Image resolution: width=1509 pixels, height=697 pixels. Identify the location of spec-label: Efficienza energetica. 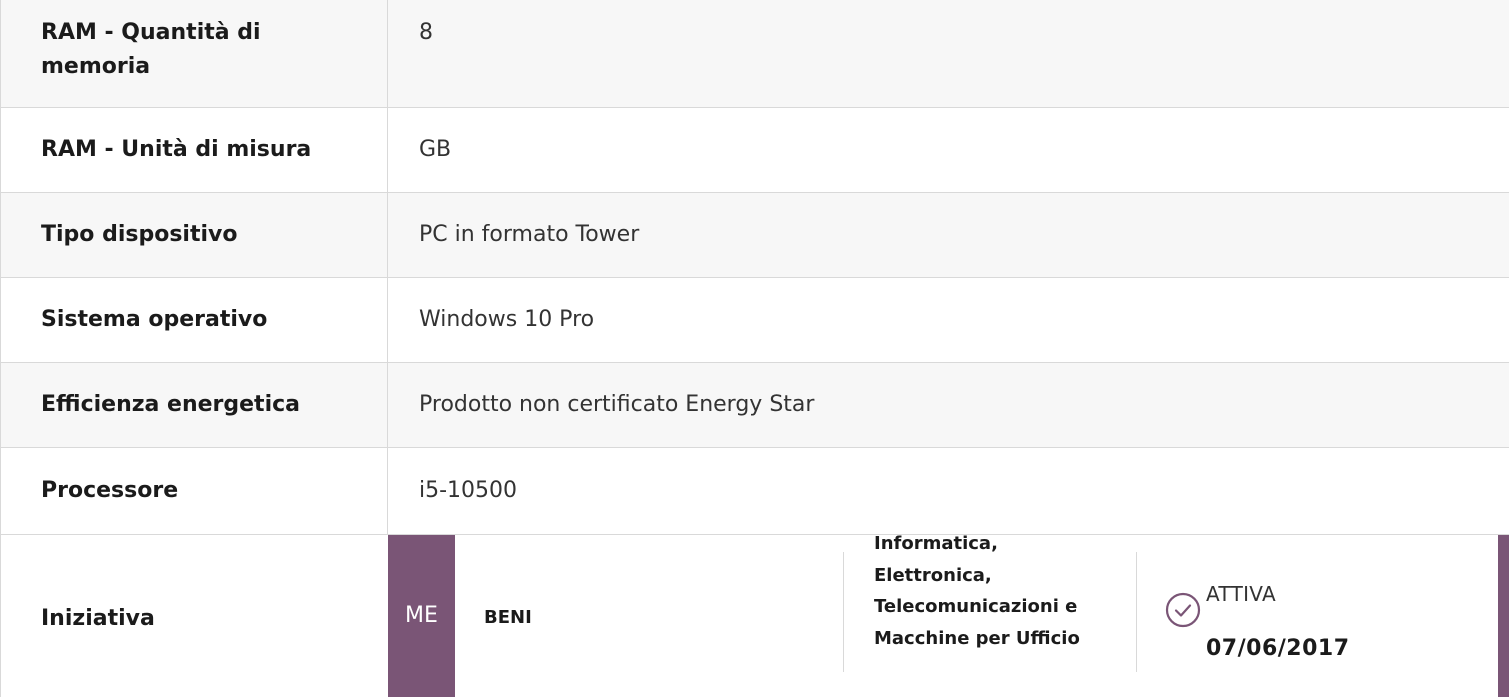
(171, 404).